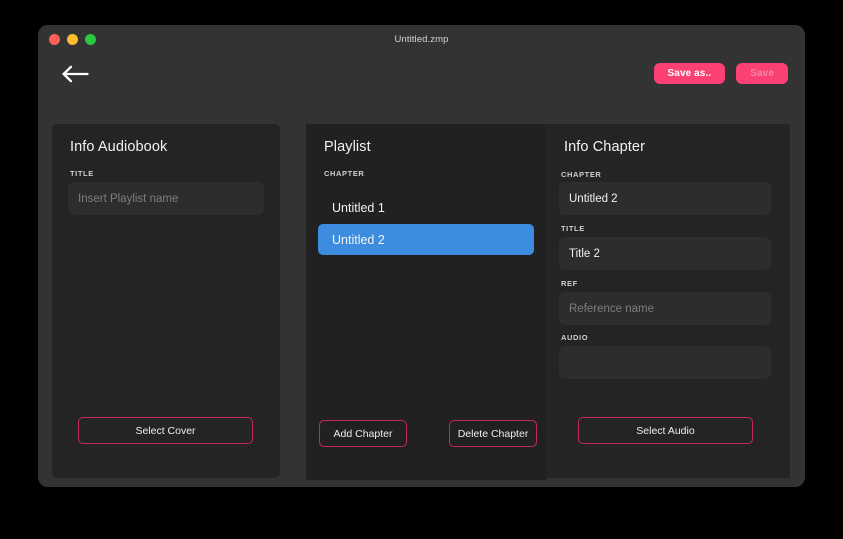  I want to click on select-cover-button: Select Cover, so click(165, 430).